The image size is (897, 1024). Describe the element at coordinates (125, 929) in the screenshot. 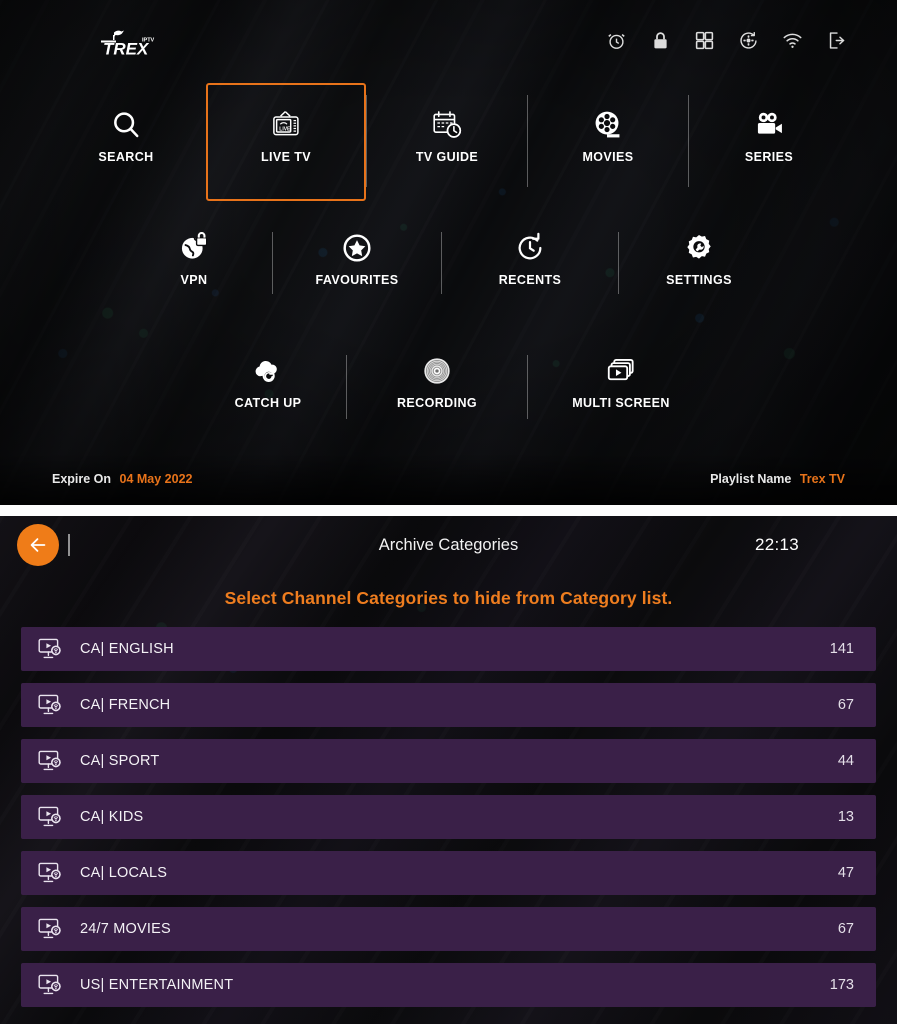

I see `category-label: 24/7 MOVIES` at that location.